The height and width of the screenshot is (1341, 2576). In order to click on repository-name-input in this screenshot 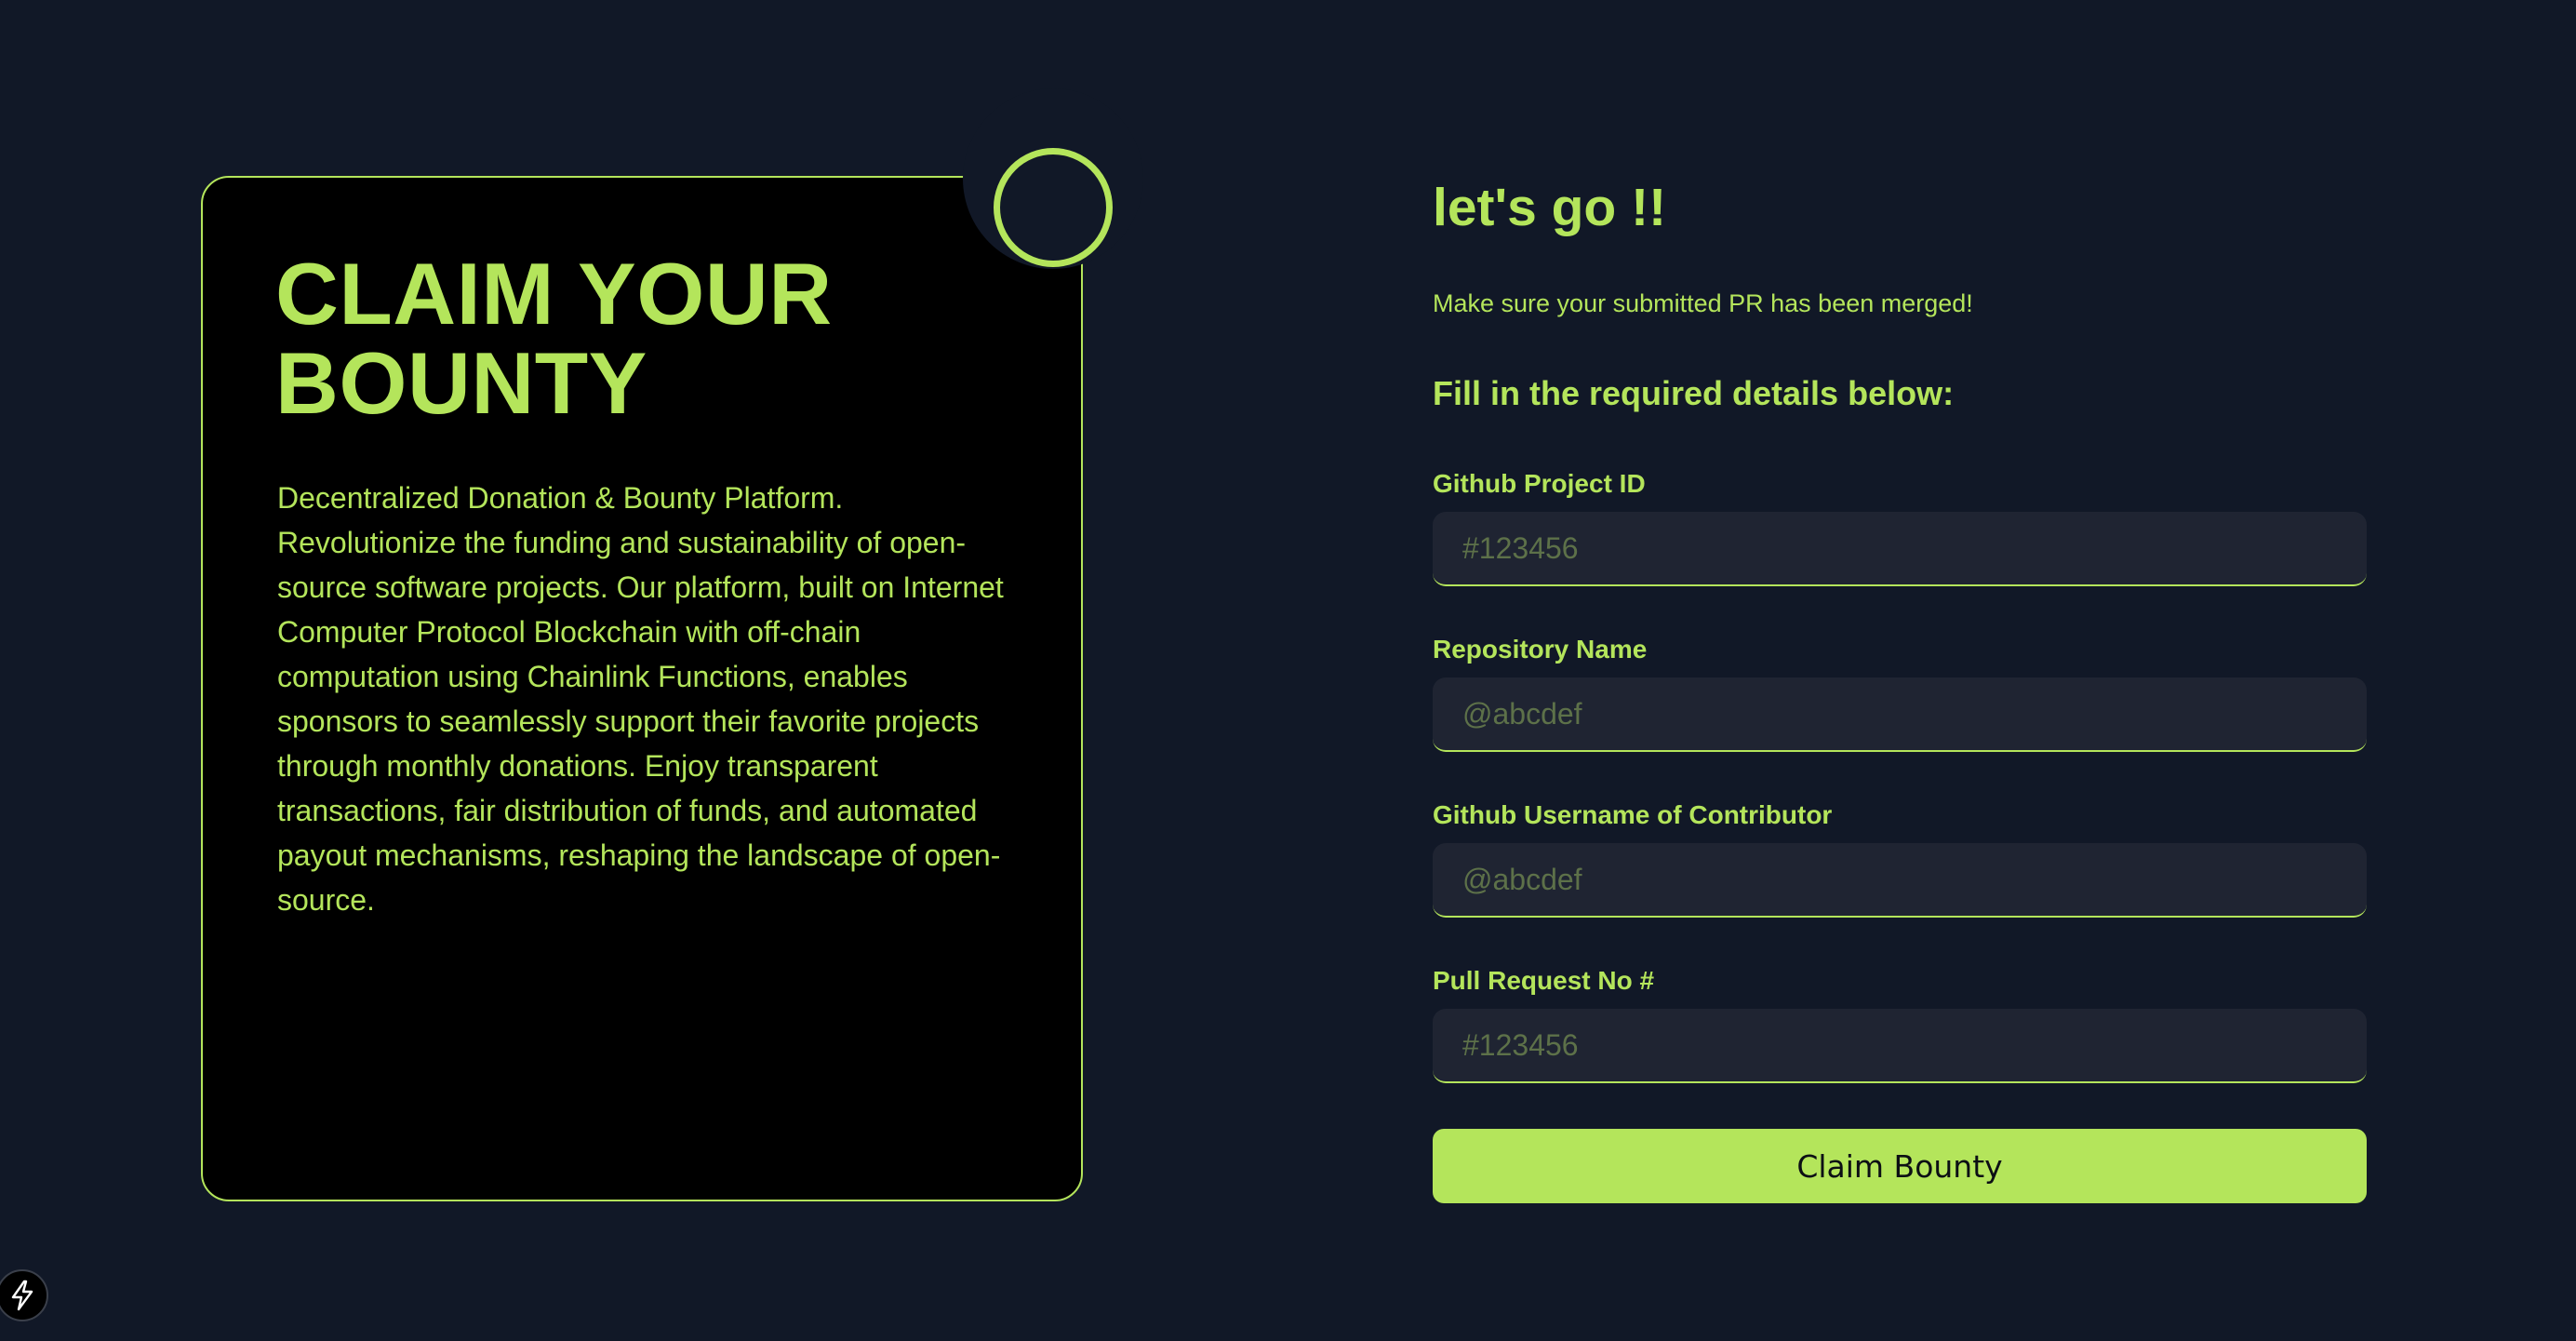, I will do `click(1900, 715)`.